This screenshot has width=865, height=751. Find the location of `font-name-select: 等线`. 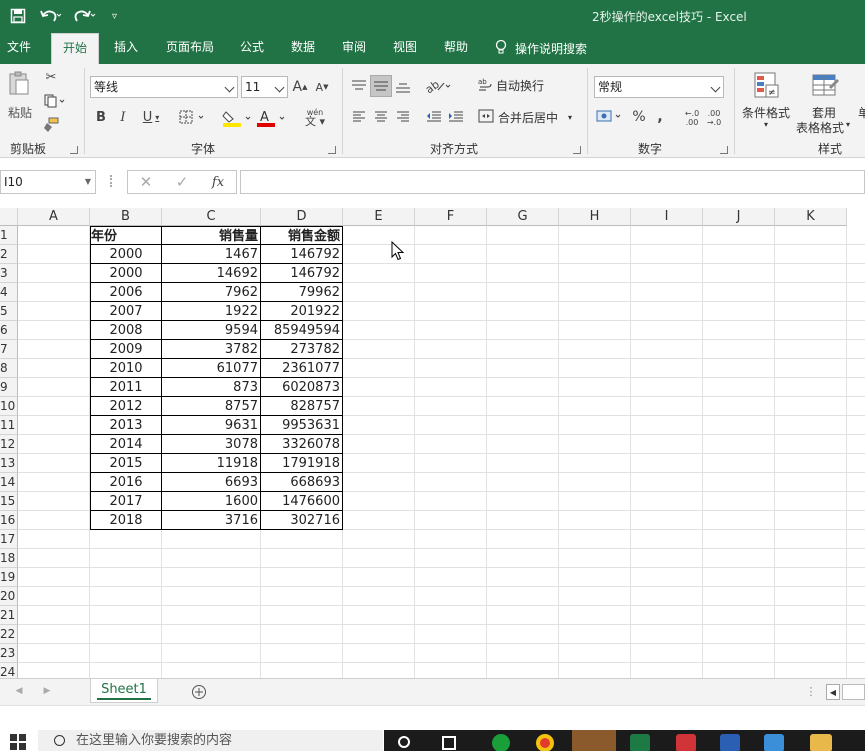

font-name-select: 等线 is located at coordinates (164, 87).